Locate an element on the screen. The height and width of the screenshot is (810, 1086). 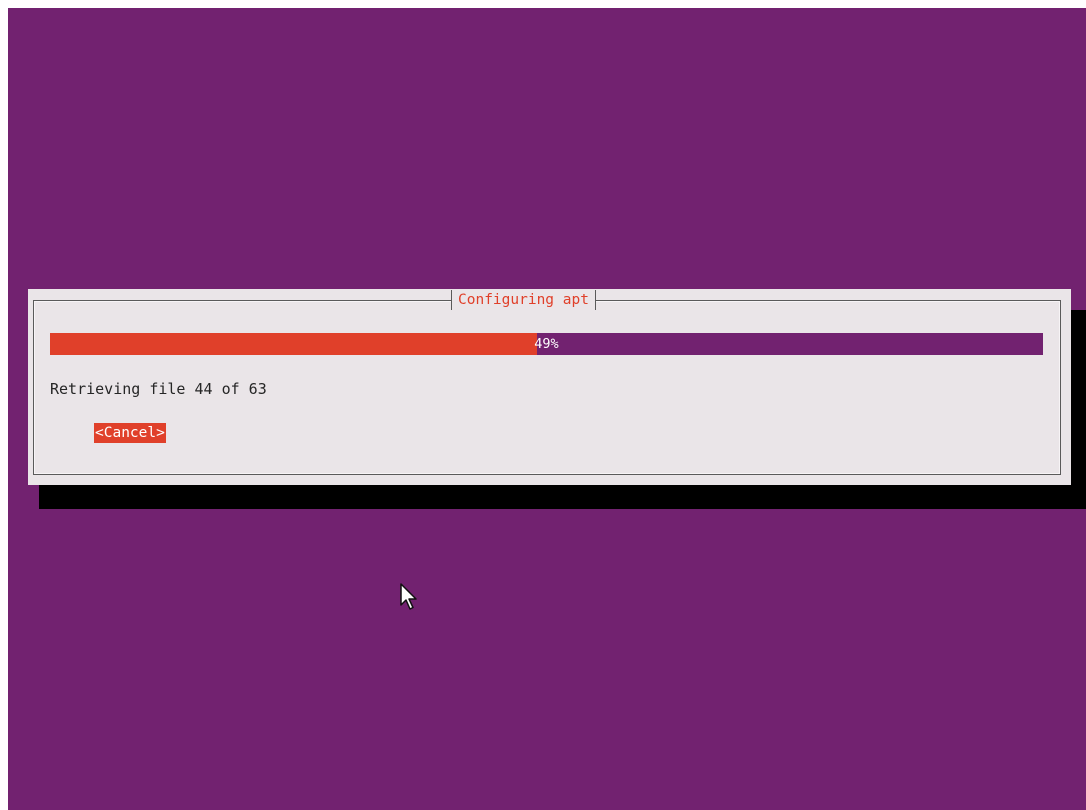
progress-percent: 49% is located at coordinates (546, 344).